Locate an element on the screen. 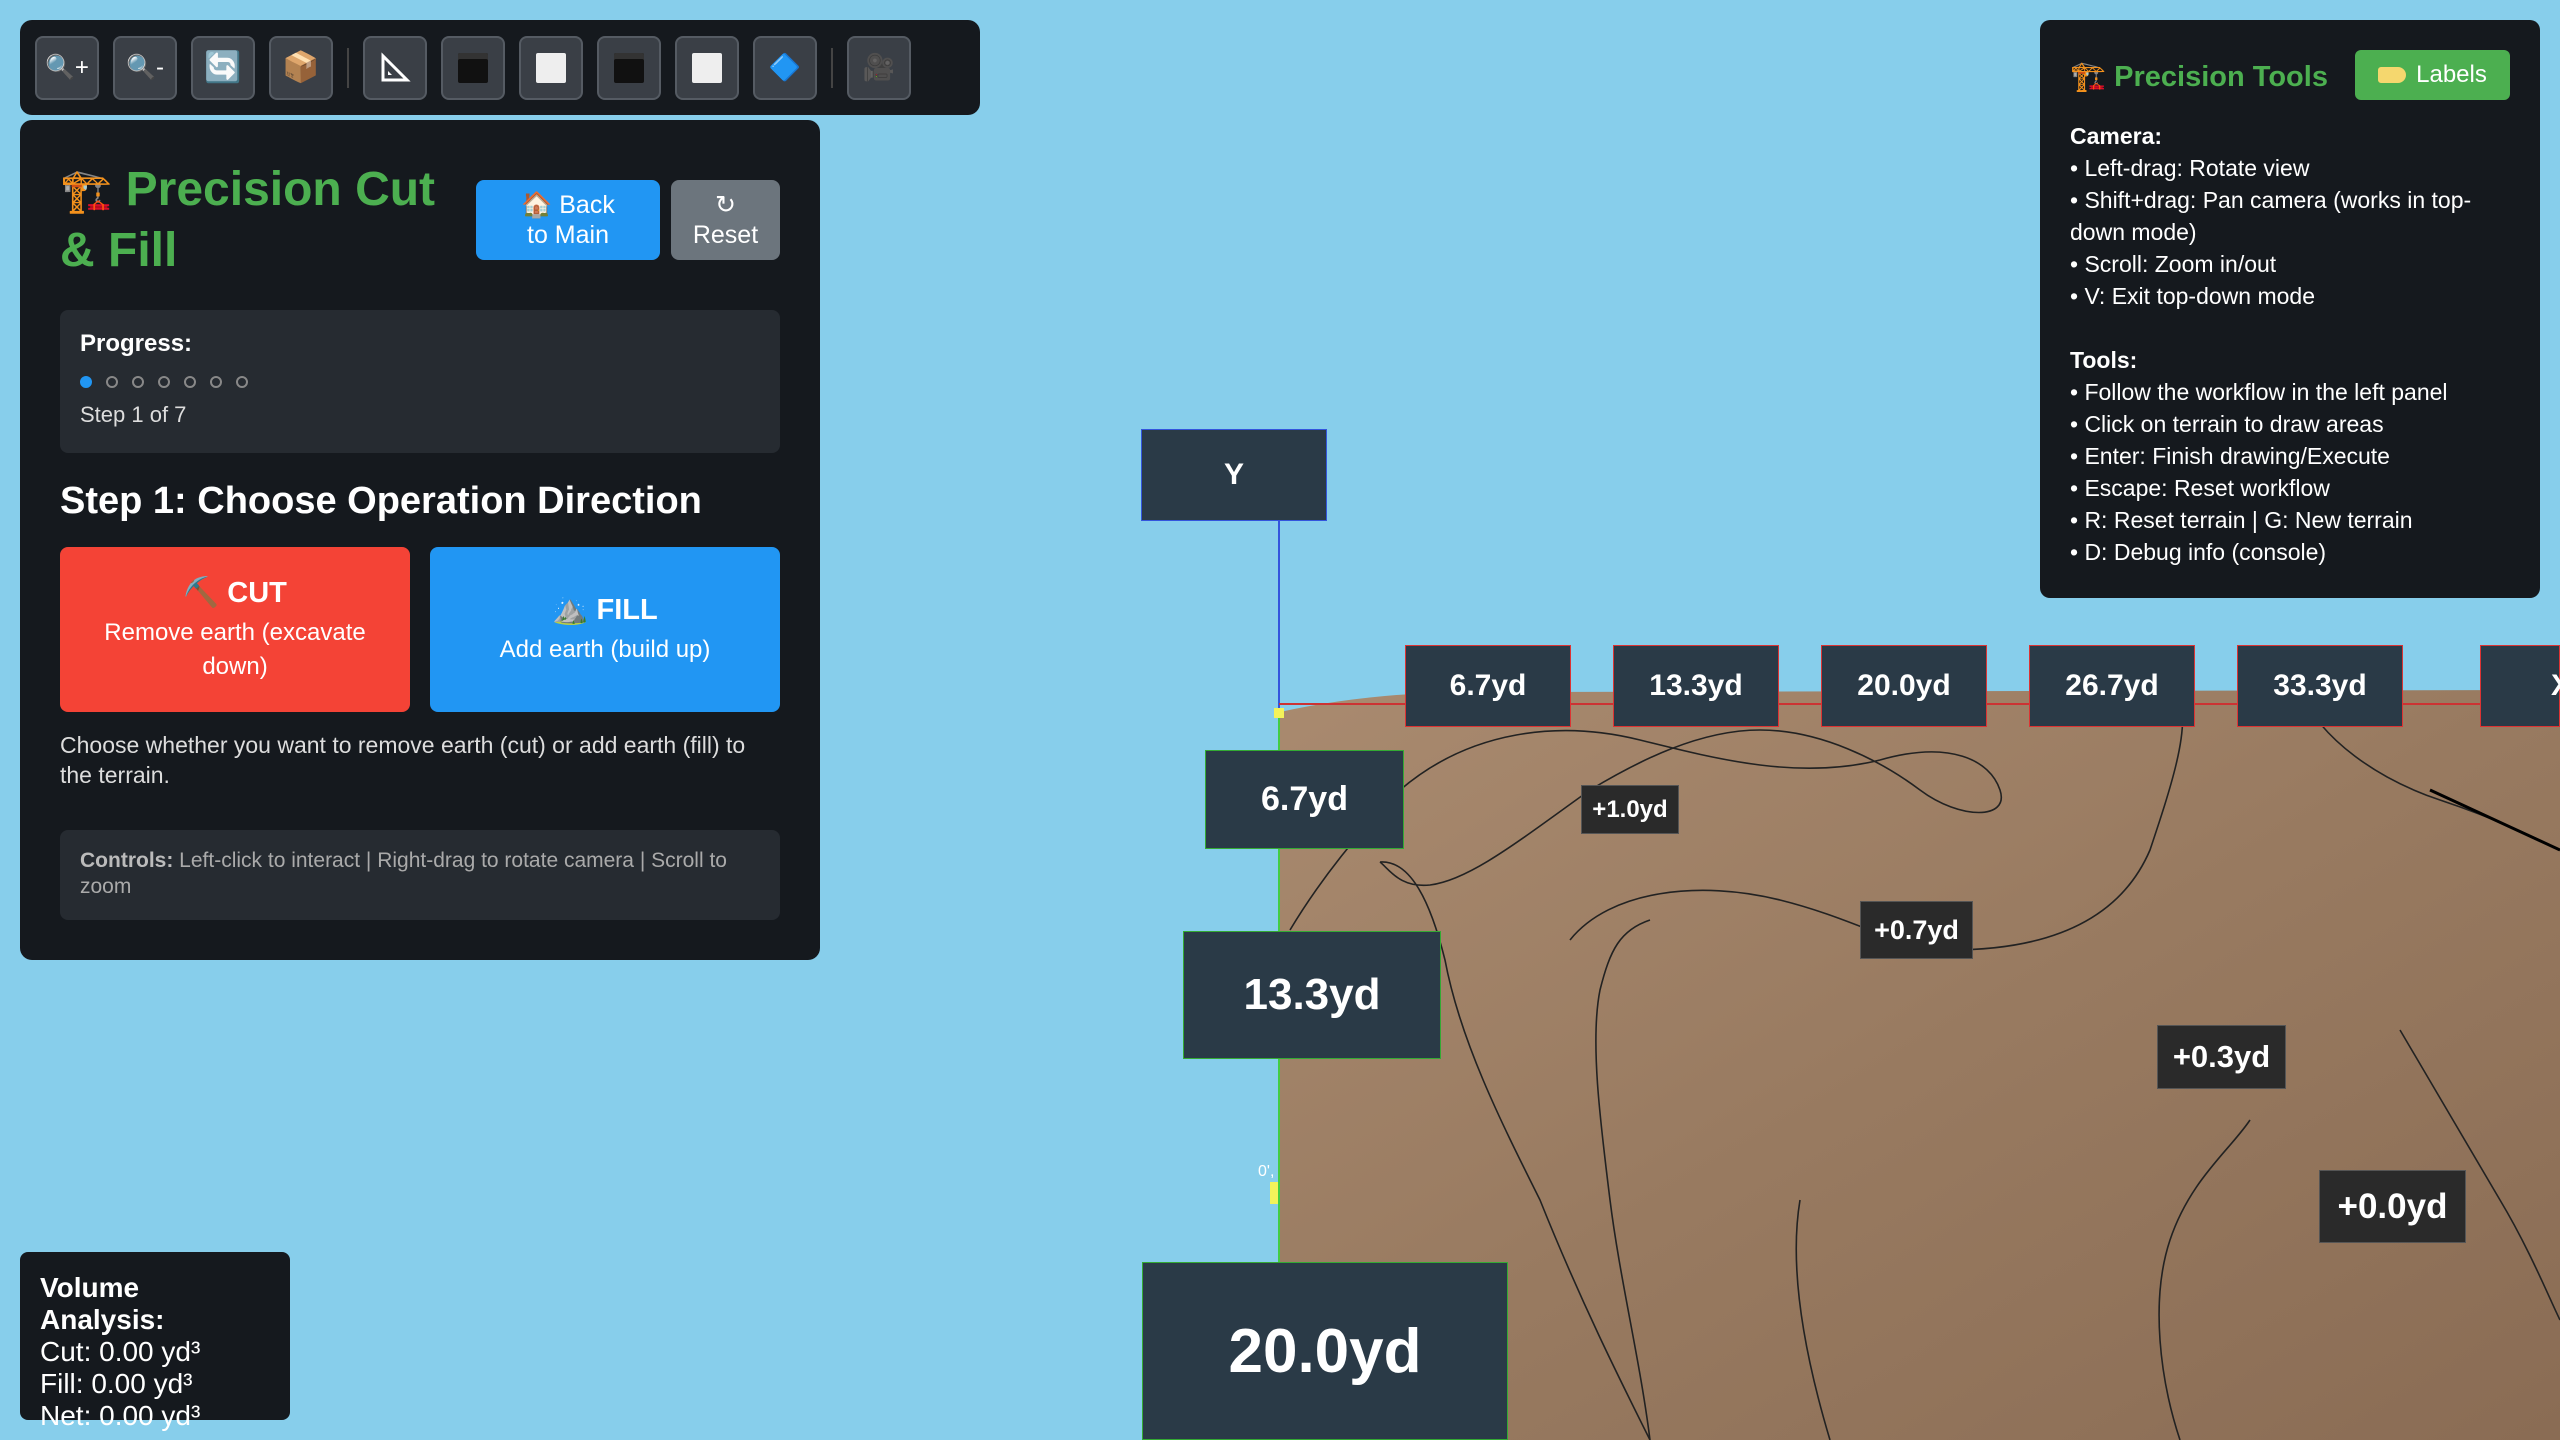 Image resolution: width=2560 pixels, height=1440 pixels. help-panel-title: 🏗️ Precision Tools is located at coordinates (2199, 77).